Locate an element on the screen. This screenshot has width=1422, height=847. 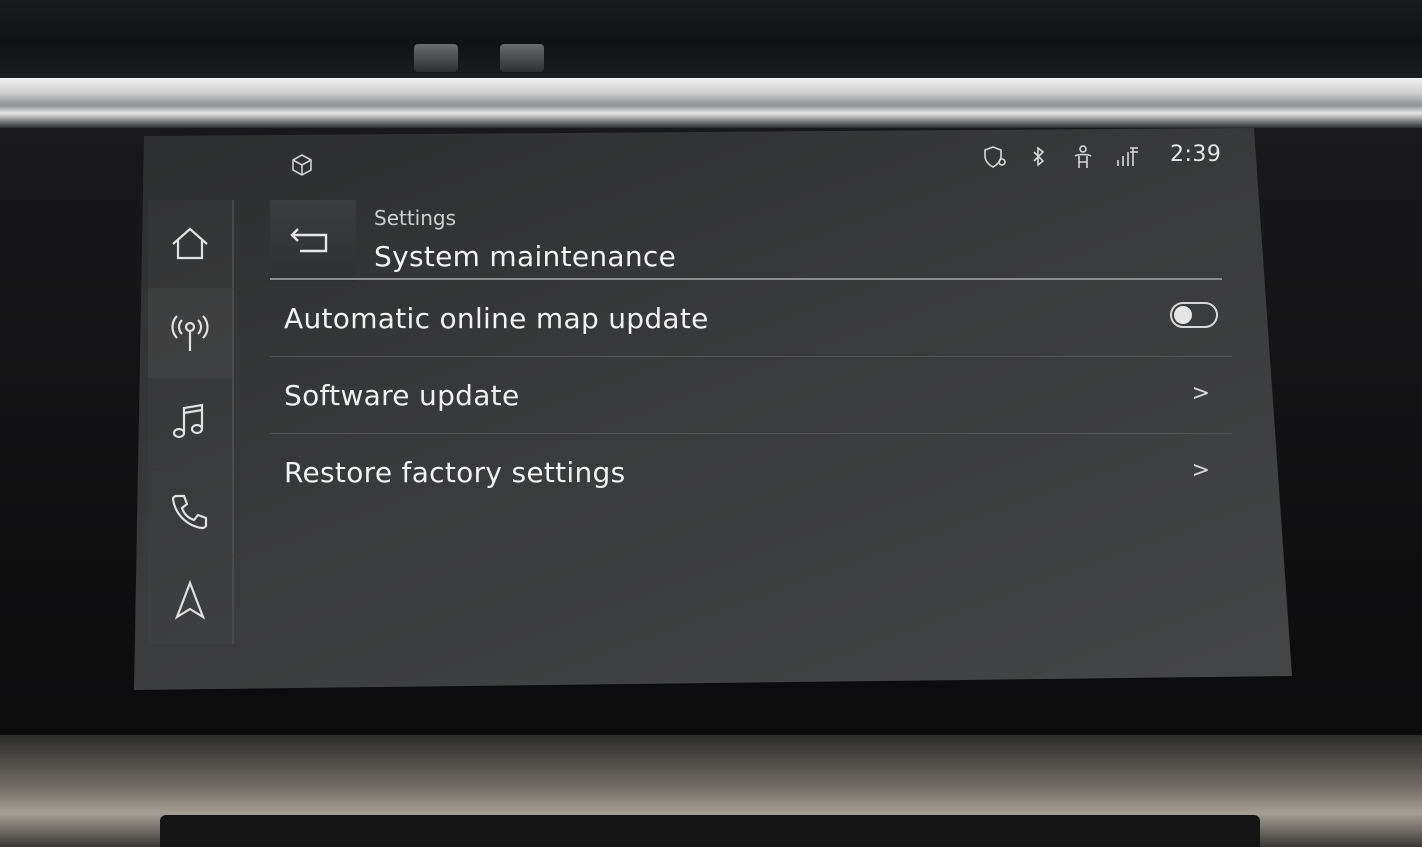
list-item-label: Automatic online map update is located at coordinates (496, 318).